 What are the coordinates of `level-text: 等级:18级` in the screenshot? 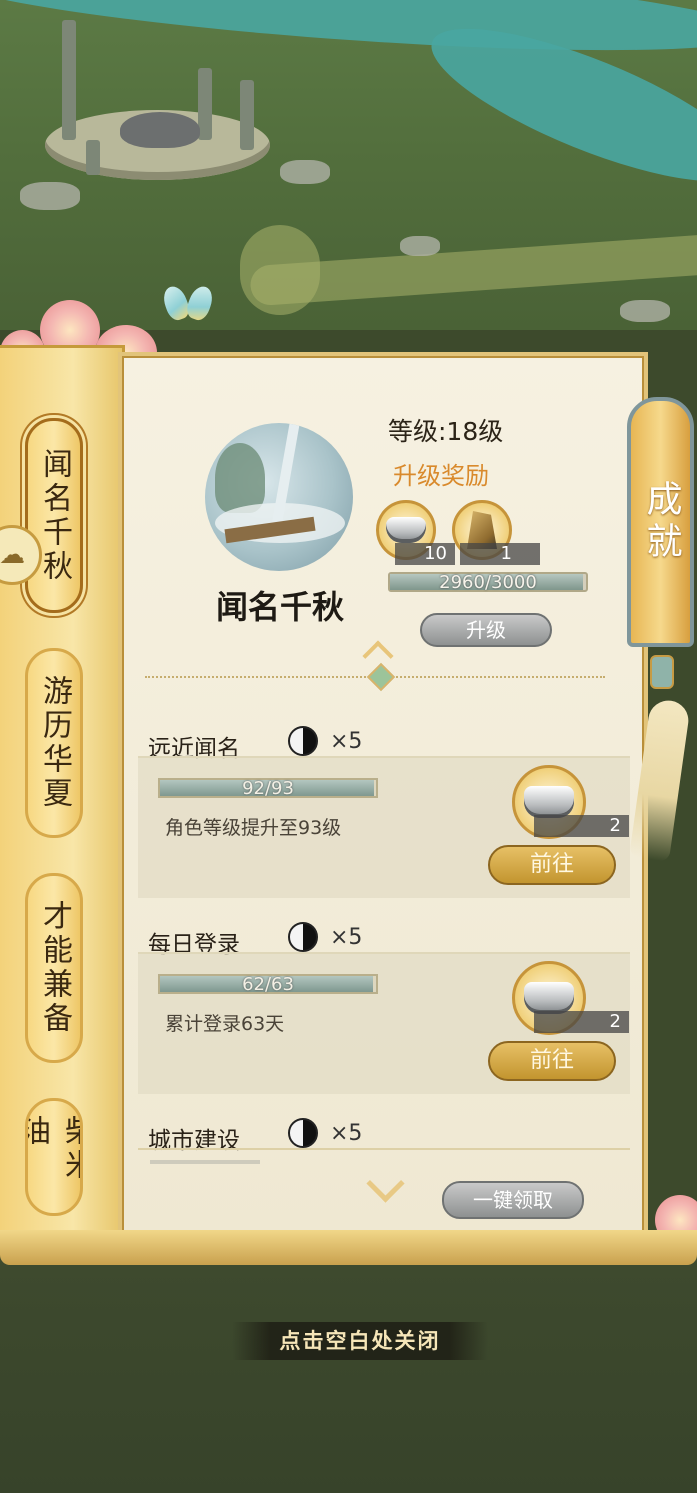 It's located at (446, 431).